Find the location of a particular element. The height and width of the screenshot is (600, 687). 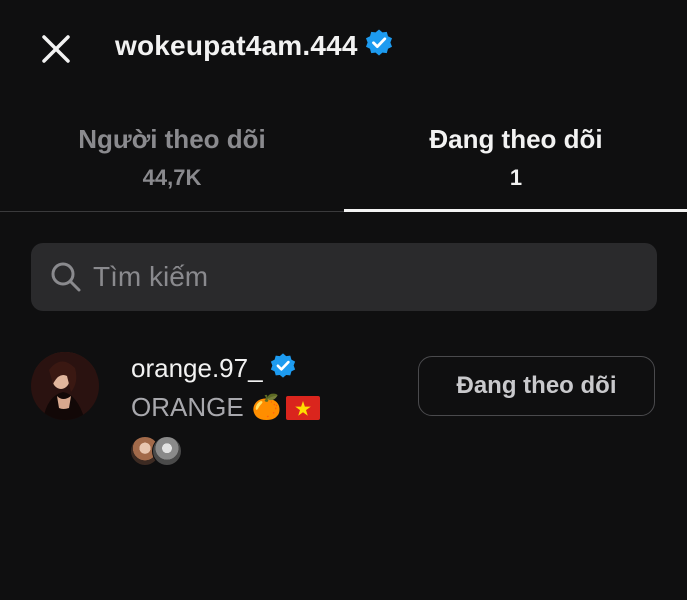

profile-title: wokeupat4am.444 is located at coordinates (254, 45).